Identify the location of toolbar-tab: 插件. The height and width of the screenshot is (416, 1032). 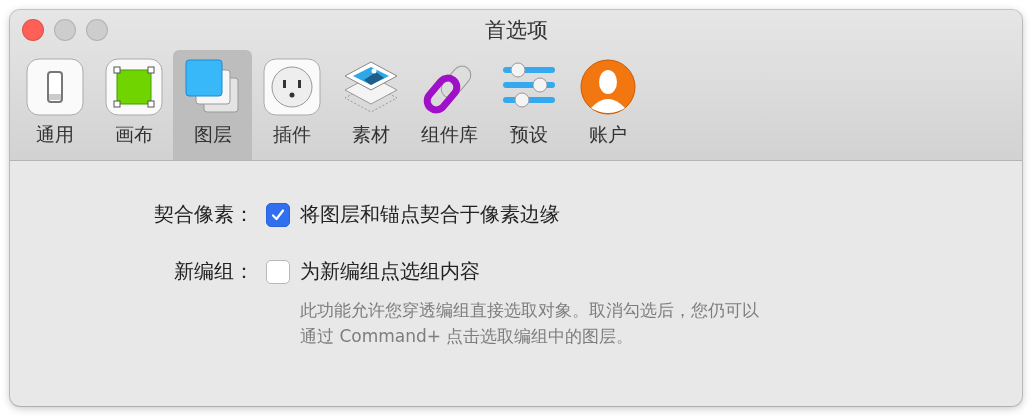
(291, 105).